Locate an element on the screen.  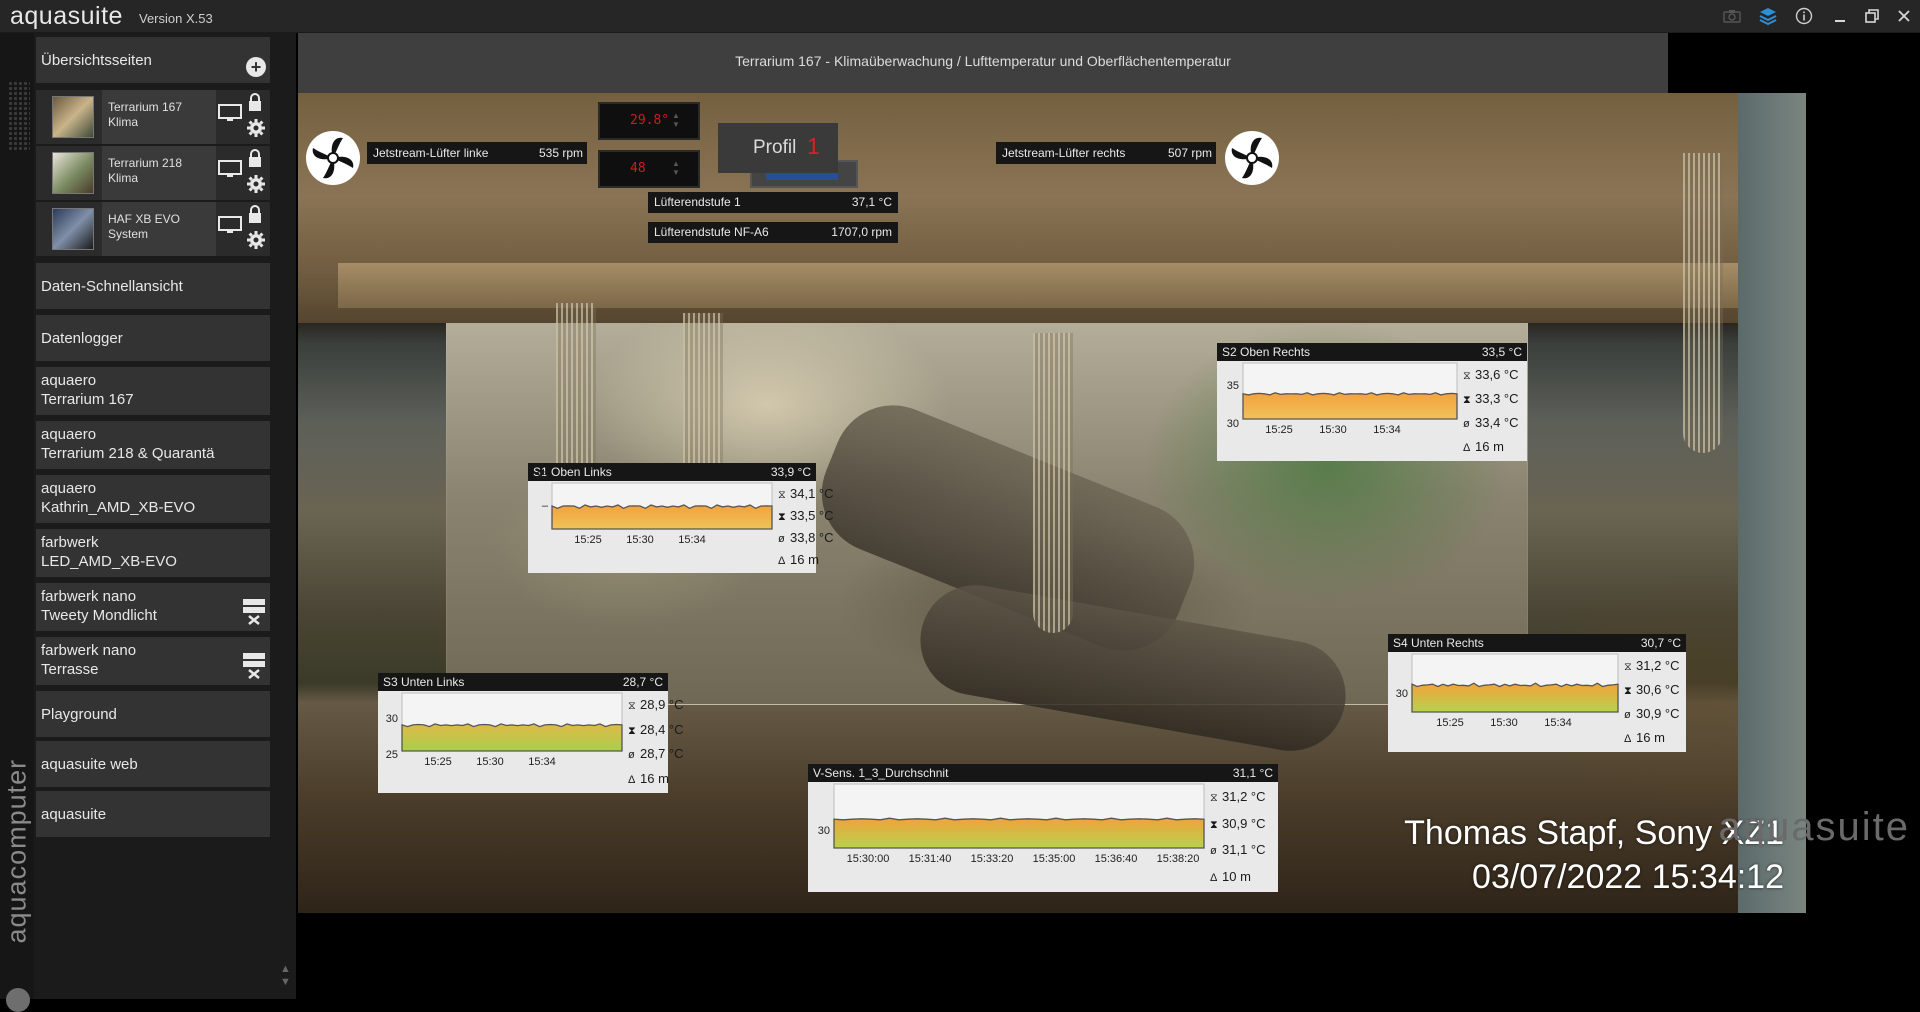
hanging-moss is located at coordinates (1703, 303).